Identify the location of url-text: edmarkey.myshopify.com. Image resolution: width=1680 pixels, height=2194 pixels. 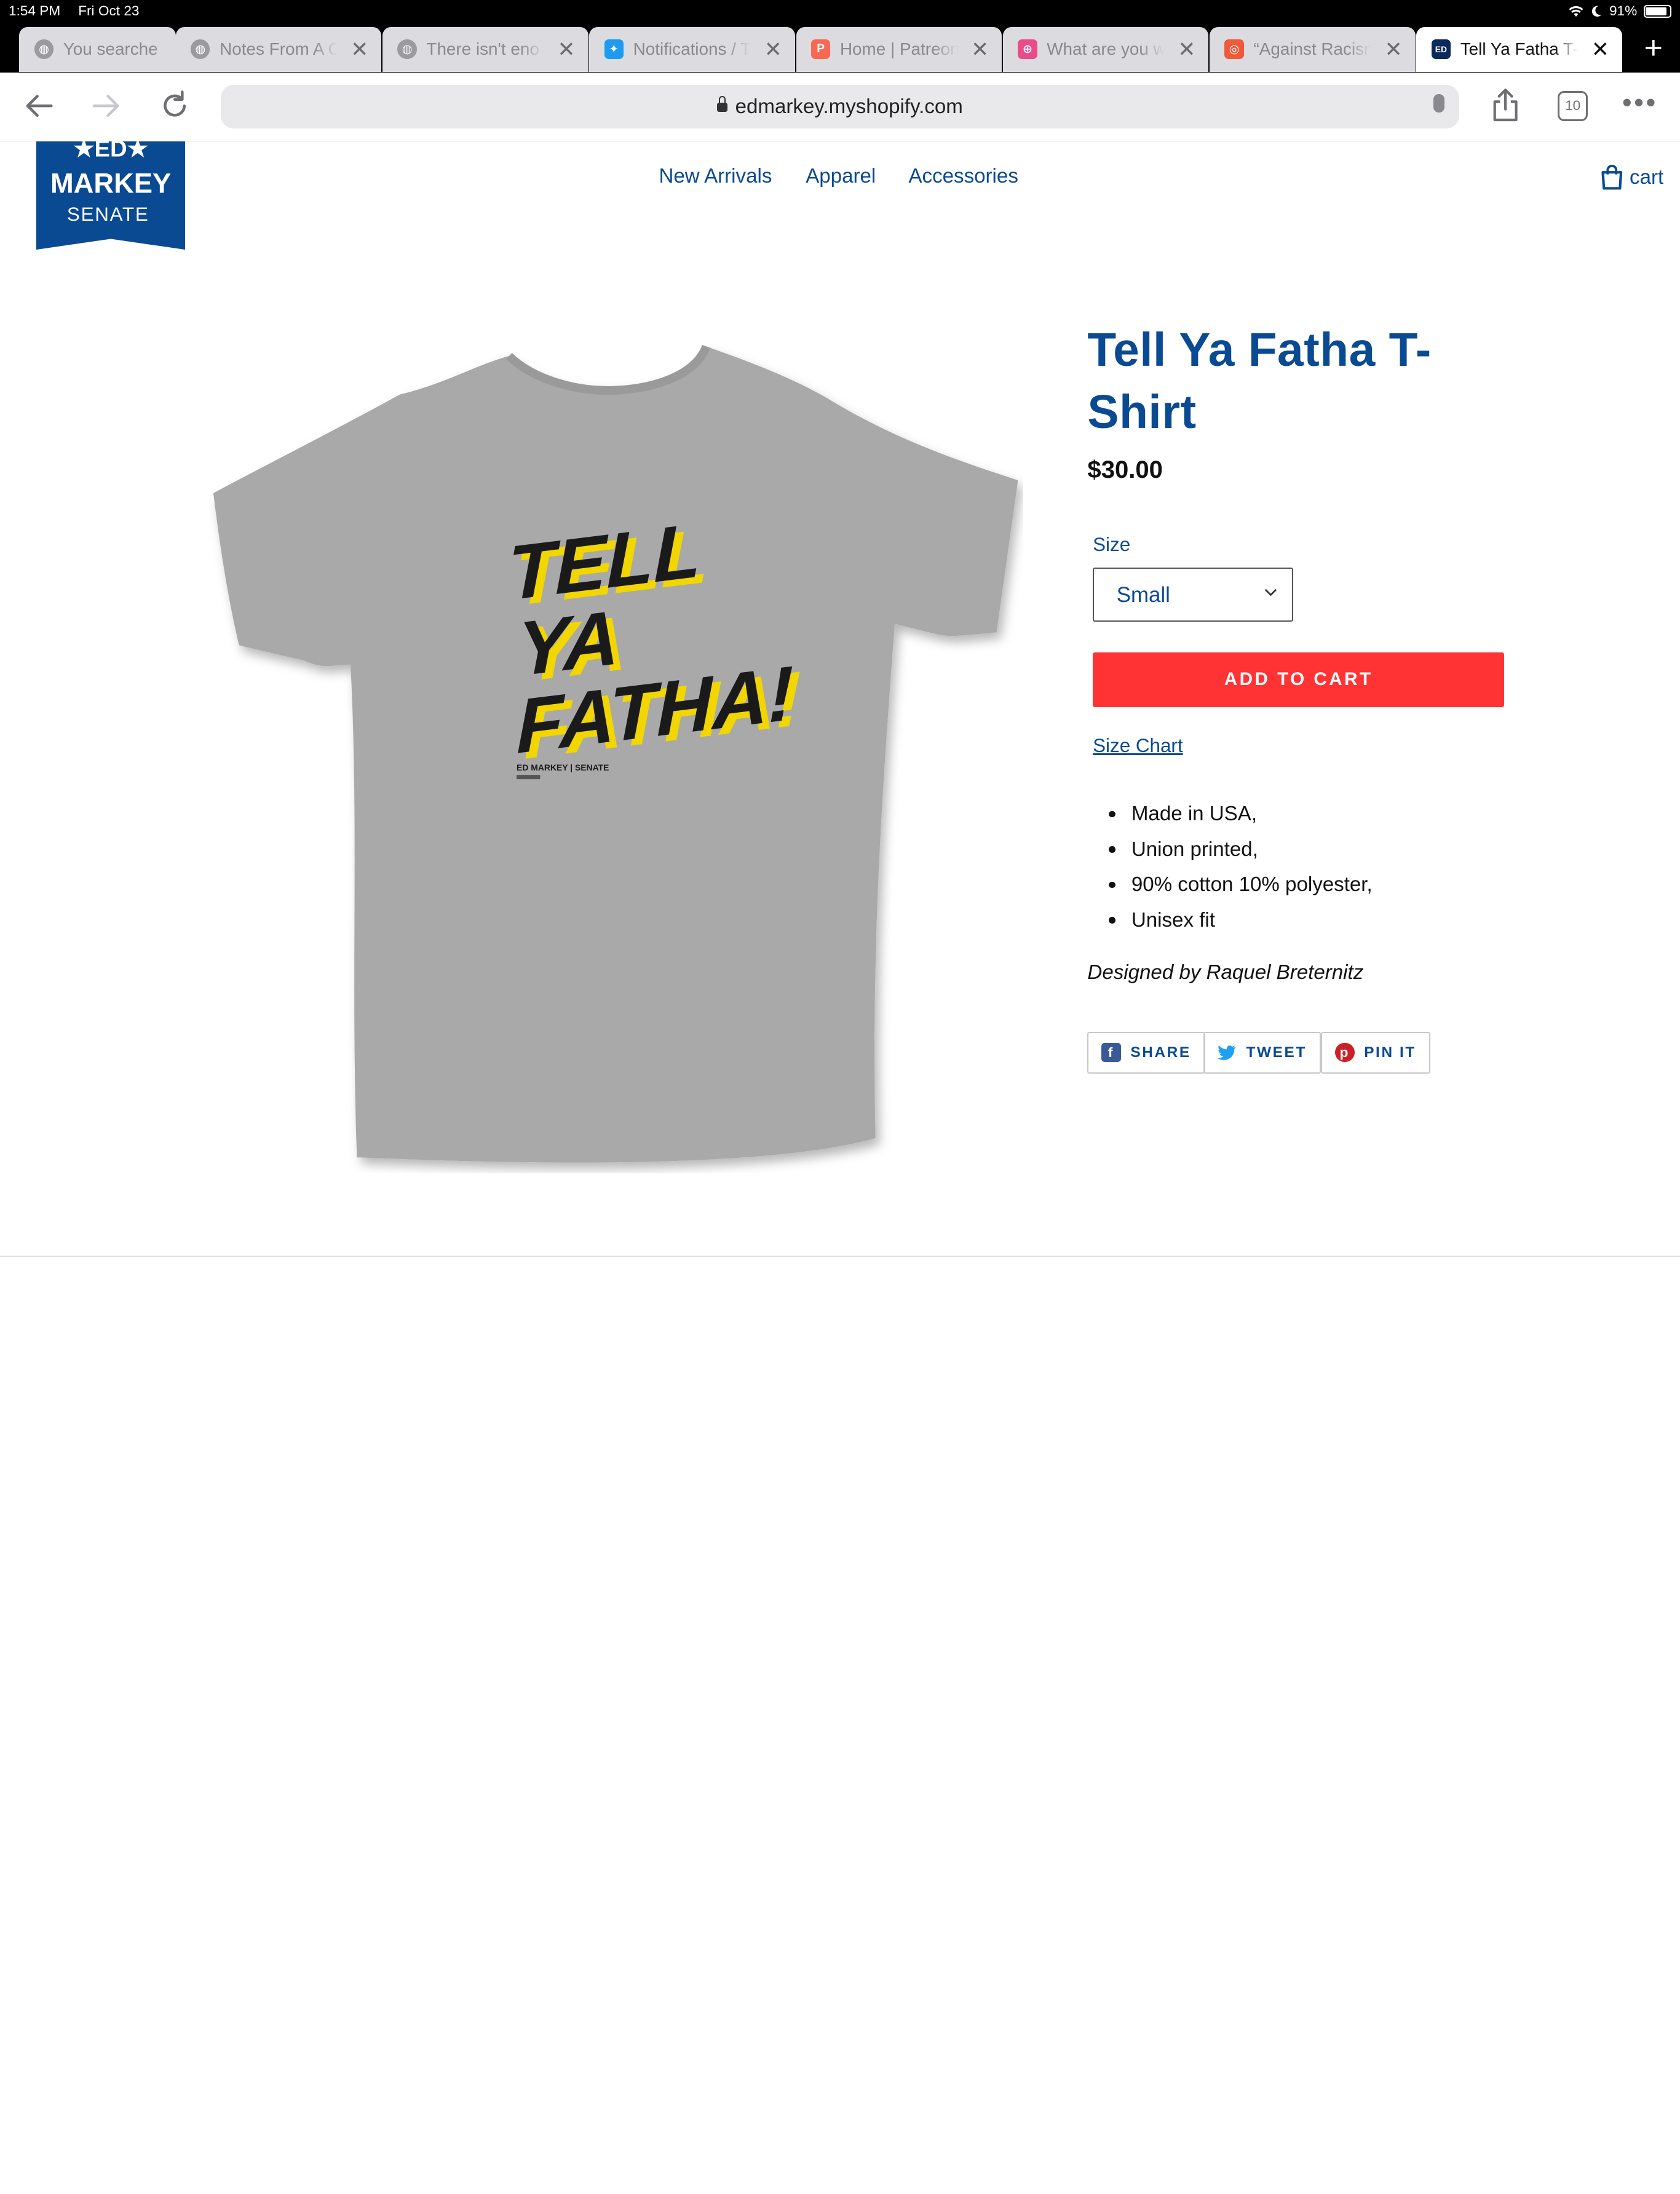
(849, 107).